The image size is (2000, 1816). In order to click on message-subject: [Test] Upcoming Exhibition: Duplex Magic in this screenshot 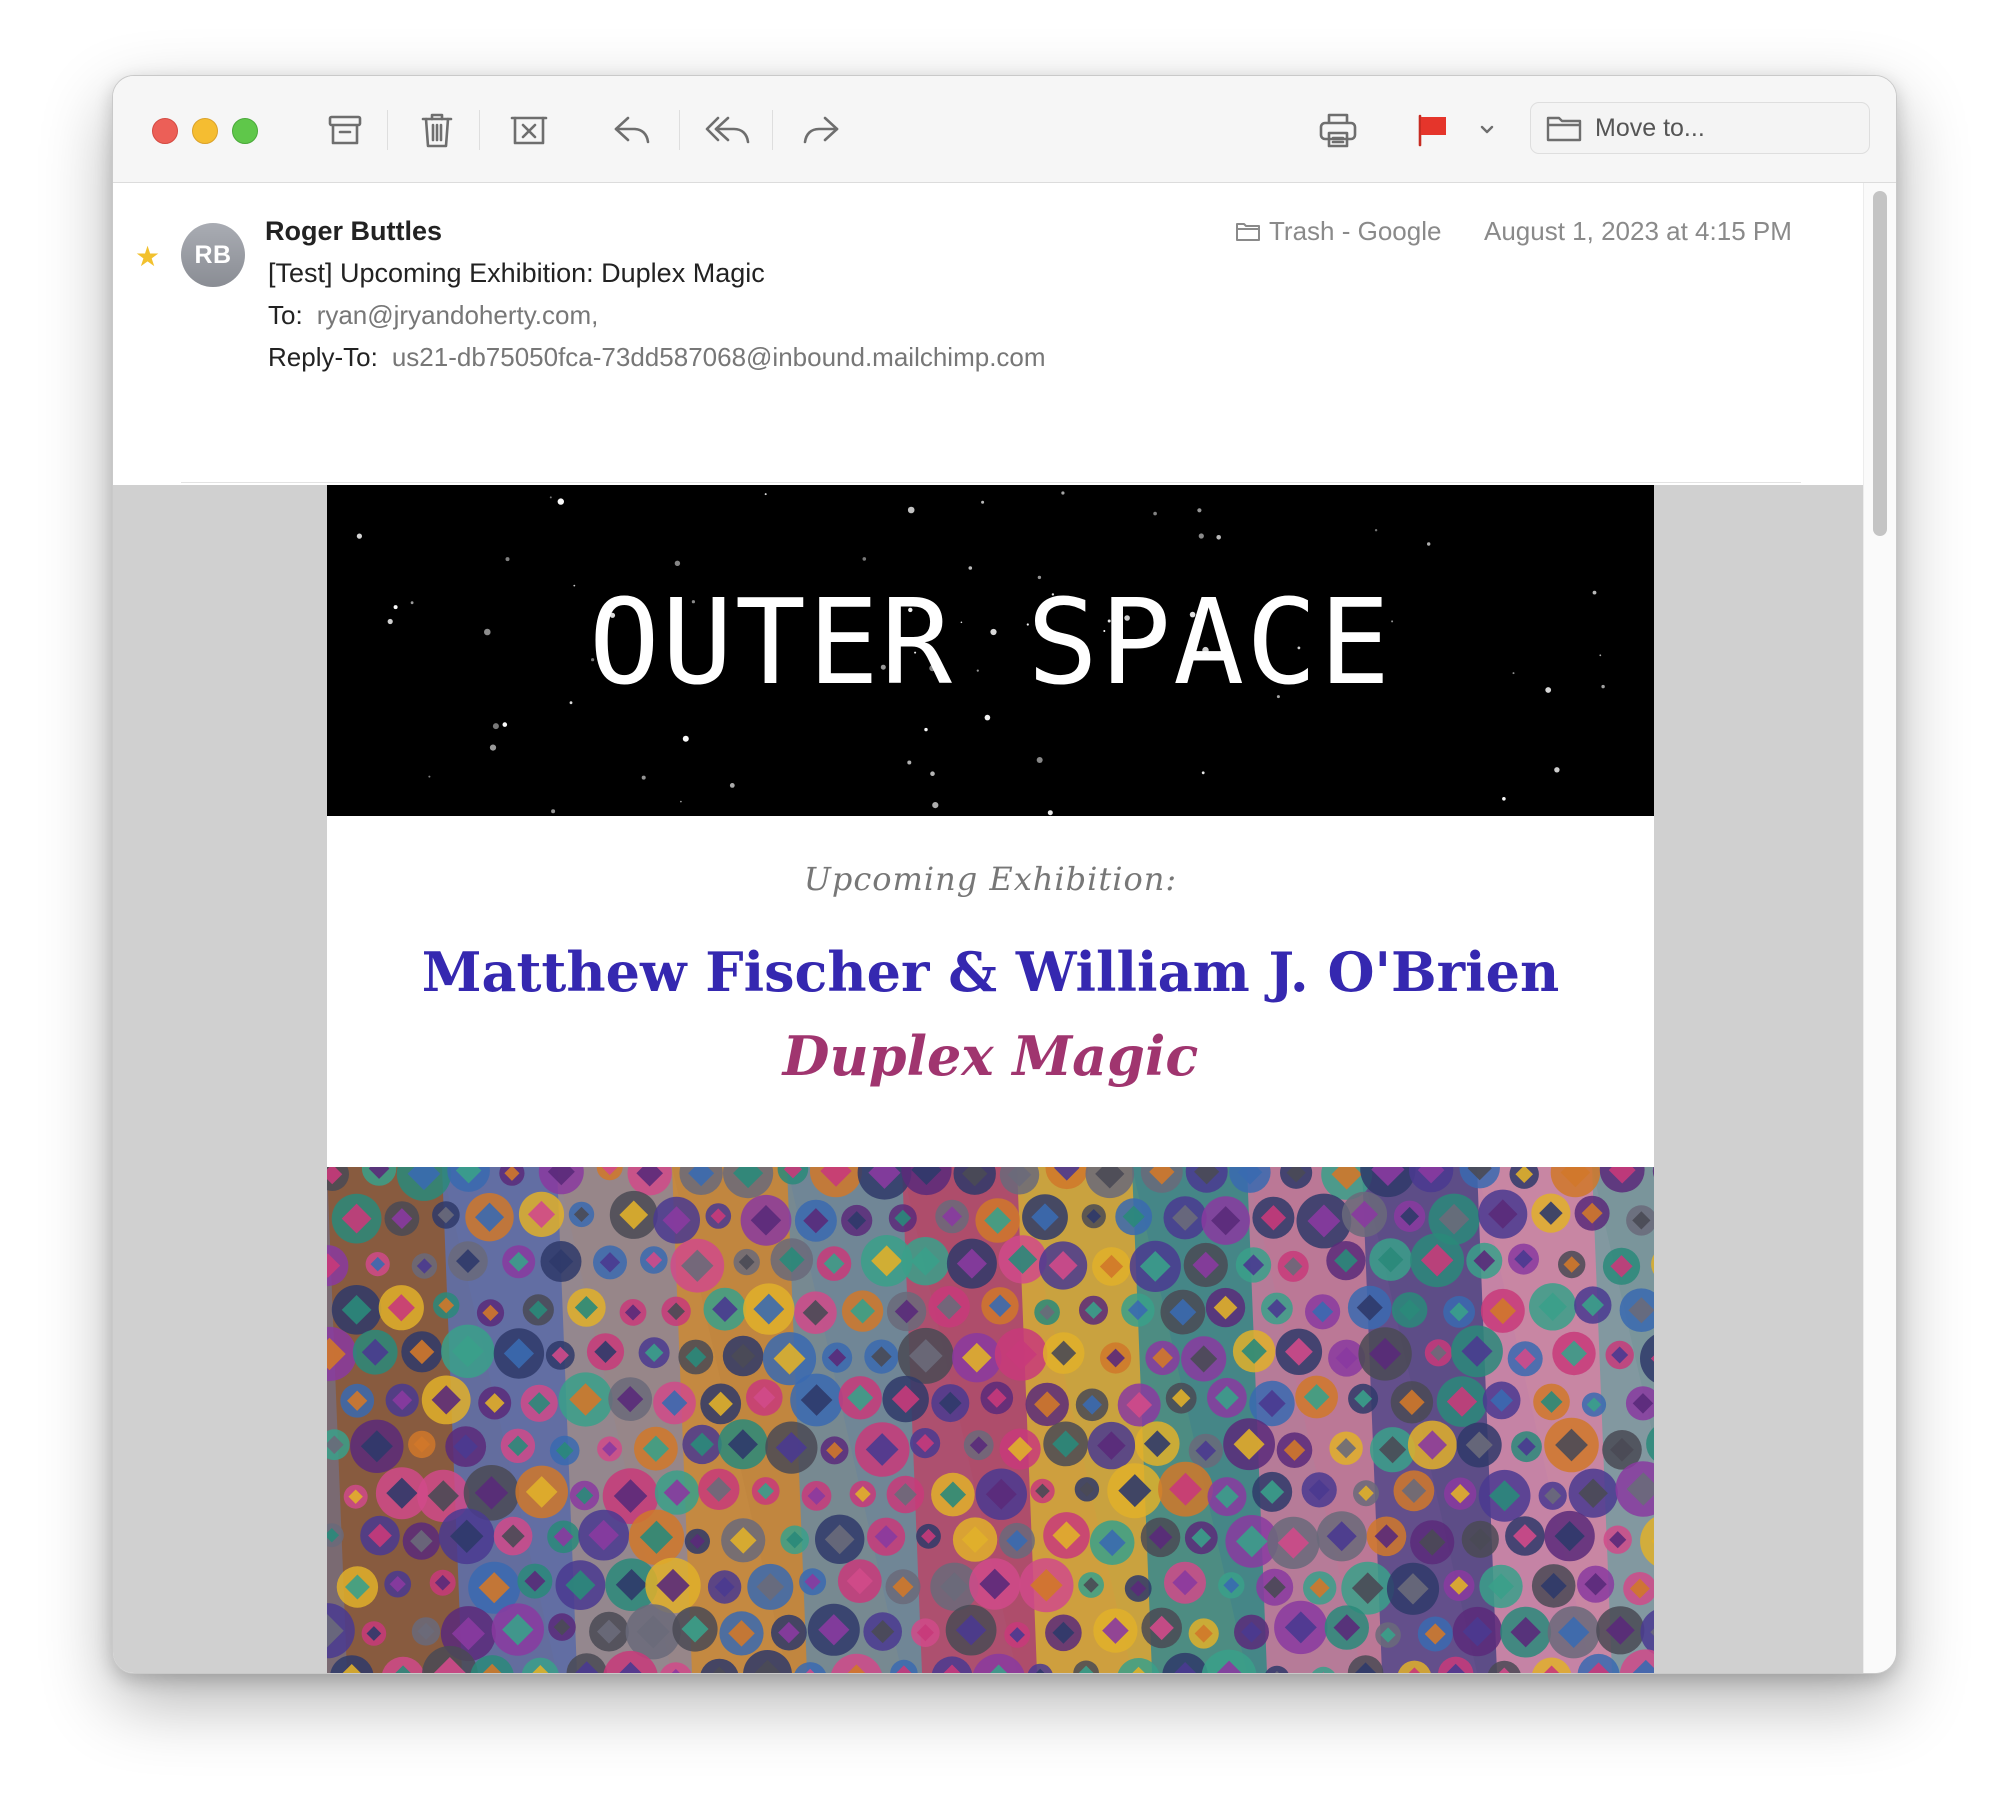, I will do `click(516, 273)`.